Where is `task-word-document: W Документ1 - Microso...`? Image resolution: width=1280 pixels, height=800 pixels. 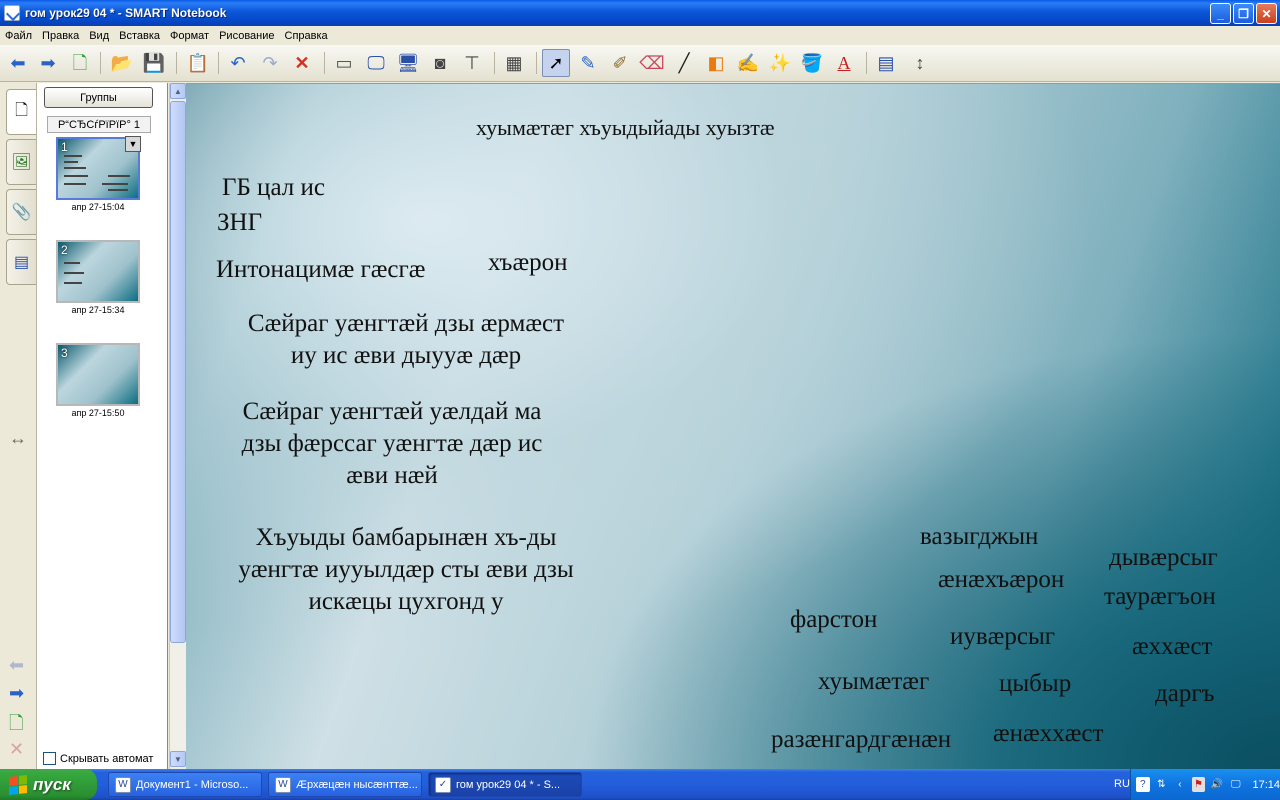 task-word-document: W Документ1 - Microso... is located at coordinates (185, 784).